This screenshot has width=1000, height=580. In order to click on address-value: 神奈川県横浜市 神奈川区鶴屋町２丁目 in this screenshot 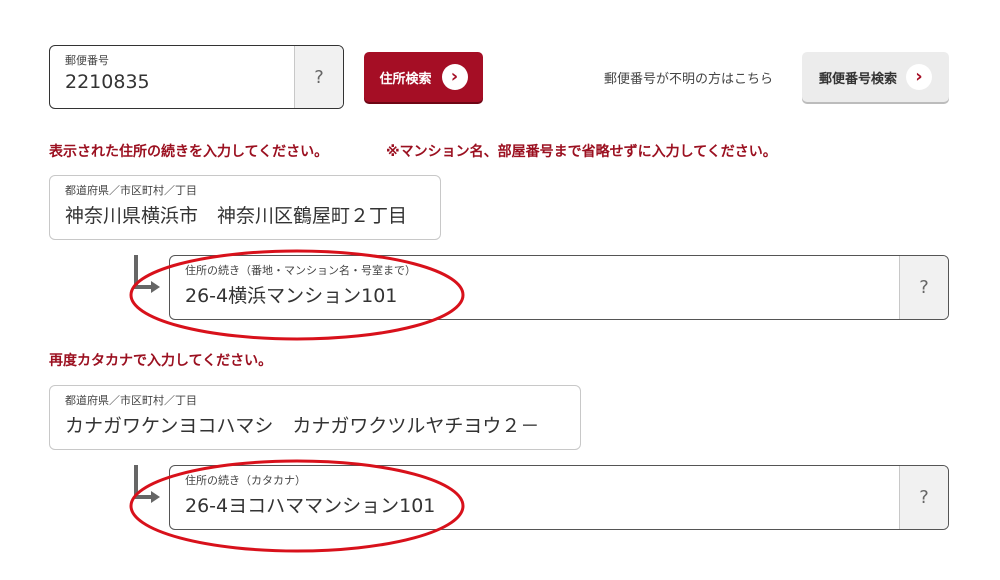, I will do `click(236, 216)`.